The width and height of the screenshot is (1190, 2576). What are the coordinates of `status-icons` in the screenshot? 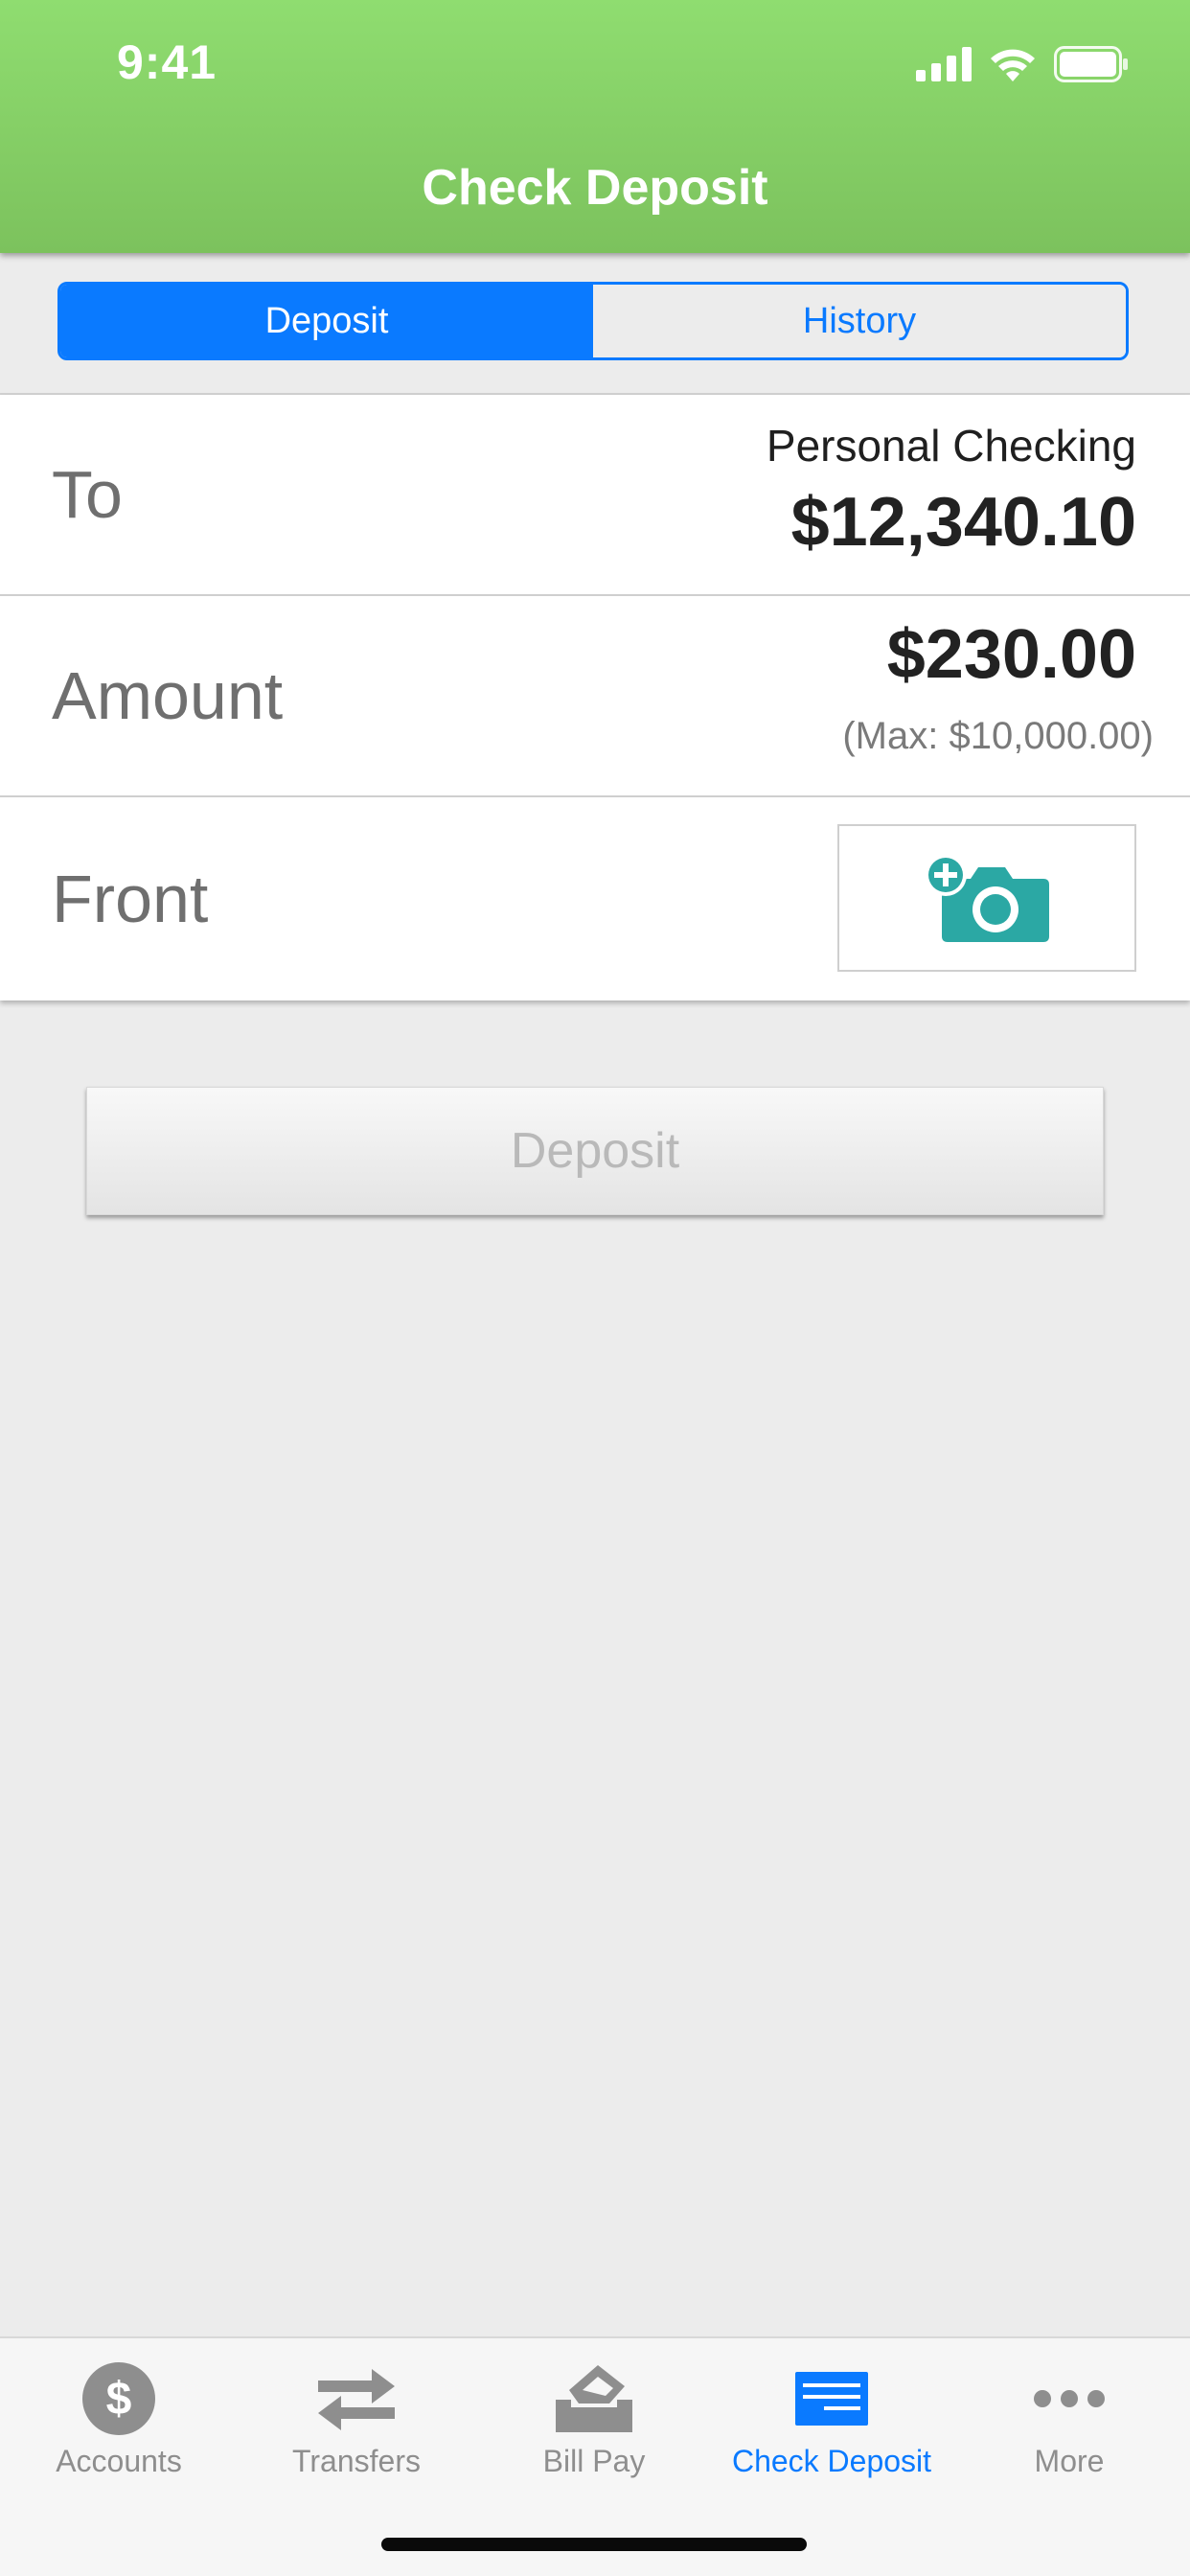 It's located at (1022, 64).